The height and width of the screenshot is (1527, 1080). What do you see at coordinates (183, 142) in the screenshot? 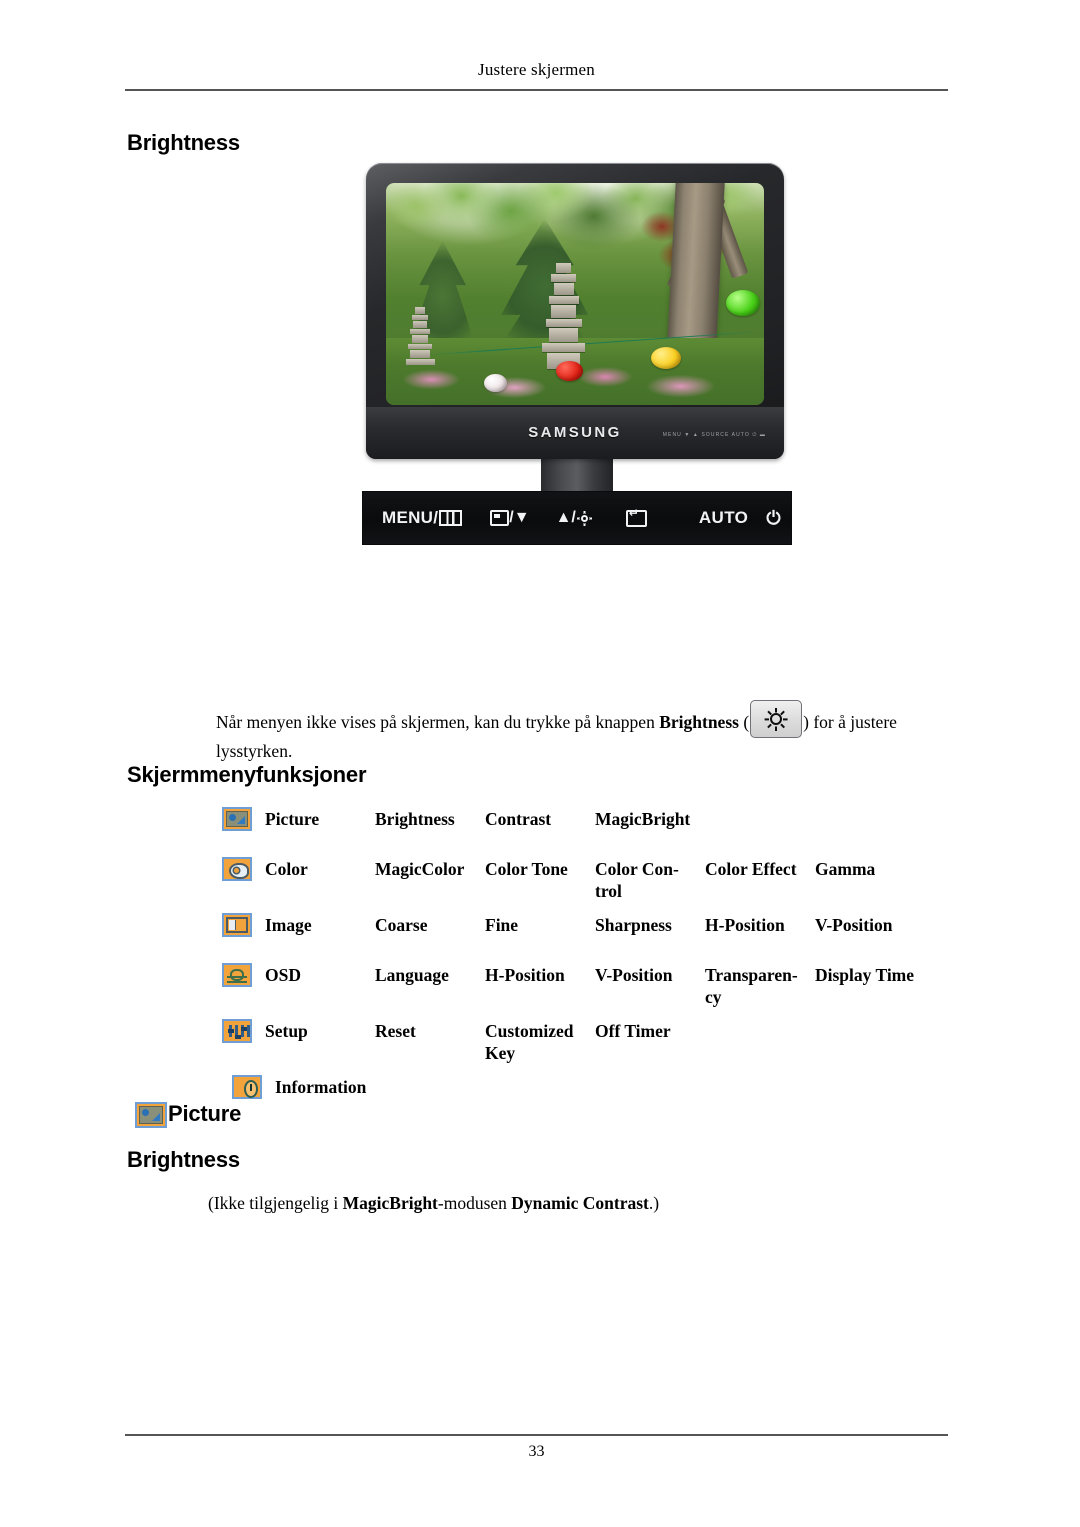
I see `page-heading-brightness-top: Brightness` at bounding box center [183, 142].